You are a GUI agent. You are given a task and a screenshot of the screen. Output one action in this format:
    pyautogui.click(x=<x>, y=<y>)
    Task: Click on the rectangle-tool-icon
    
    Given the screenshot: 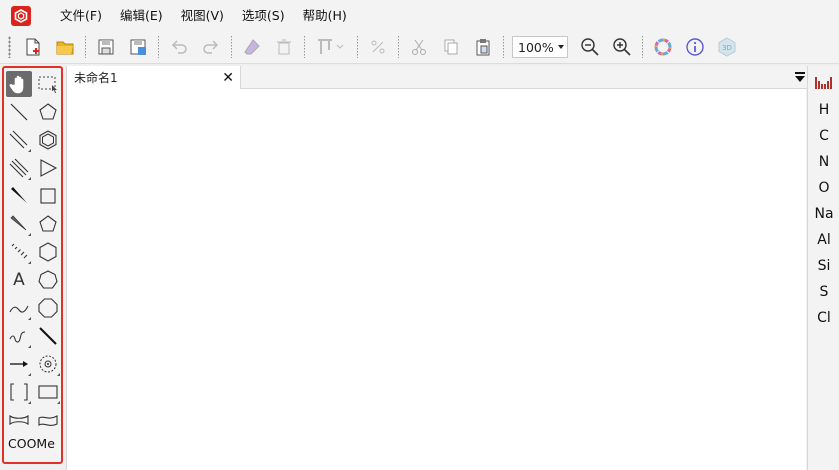 What is the action you would take?
    pyautogui.click(x=48, y=392)
    